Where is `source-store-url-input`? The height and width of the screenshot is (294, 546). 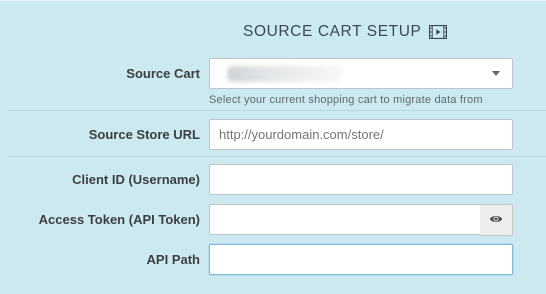
source-store-url-input is located at coordinates (361, 134).